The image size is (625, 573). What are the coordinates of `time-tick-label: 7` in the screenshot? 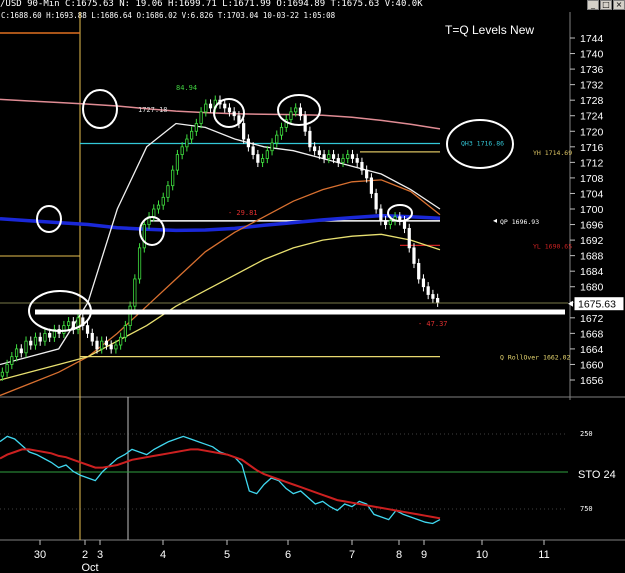 It's located at (352, 555).